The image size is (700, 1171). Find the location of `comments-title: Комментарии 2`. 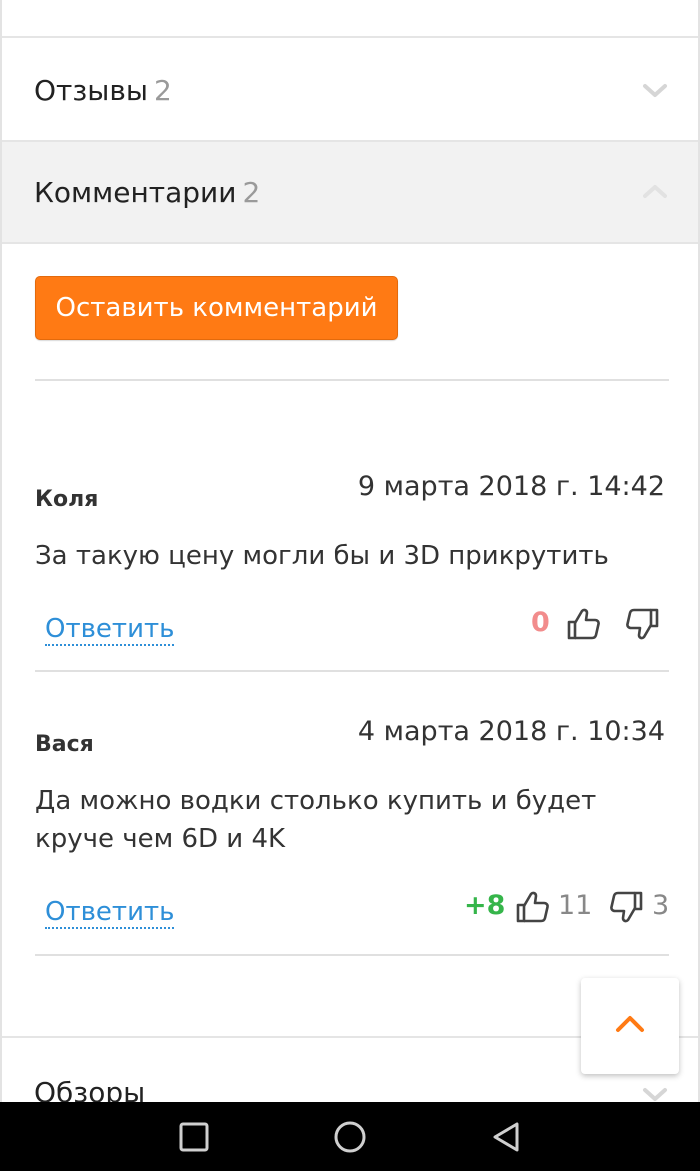

comments-title: Комментарии 2 is located at coordinates (147, 192).